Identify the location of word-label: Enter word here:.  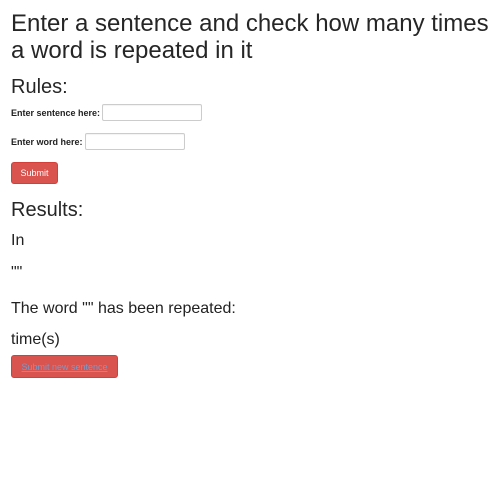
(47, 141).